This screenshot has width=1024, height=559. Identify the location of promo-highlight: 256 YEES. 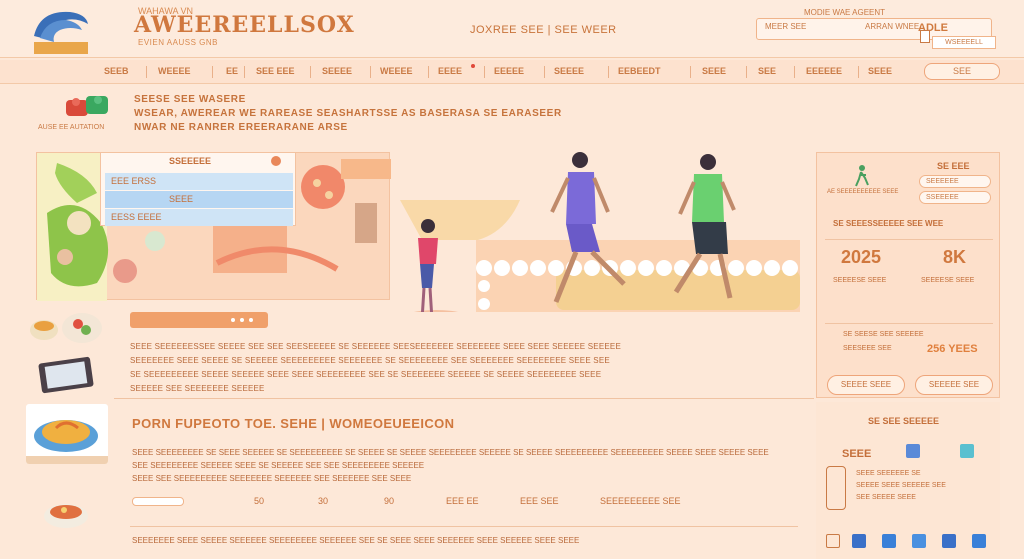
(952, 349).